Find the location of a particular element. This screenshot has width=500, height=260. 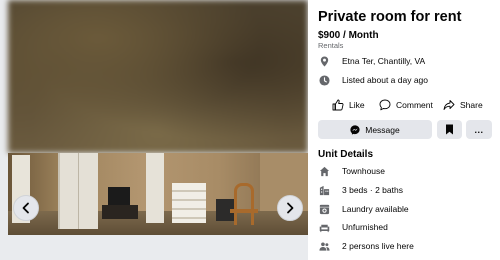

unit-detail-label: Laundry available is located at coordinates (375, 209).